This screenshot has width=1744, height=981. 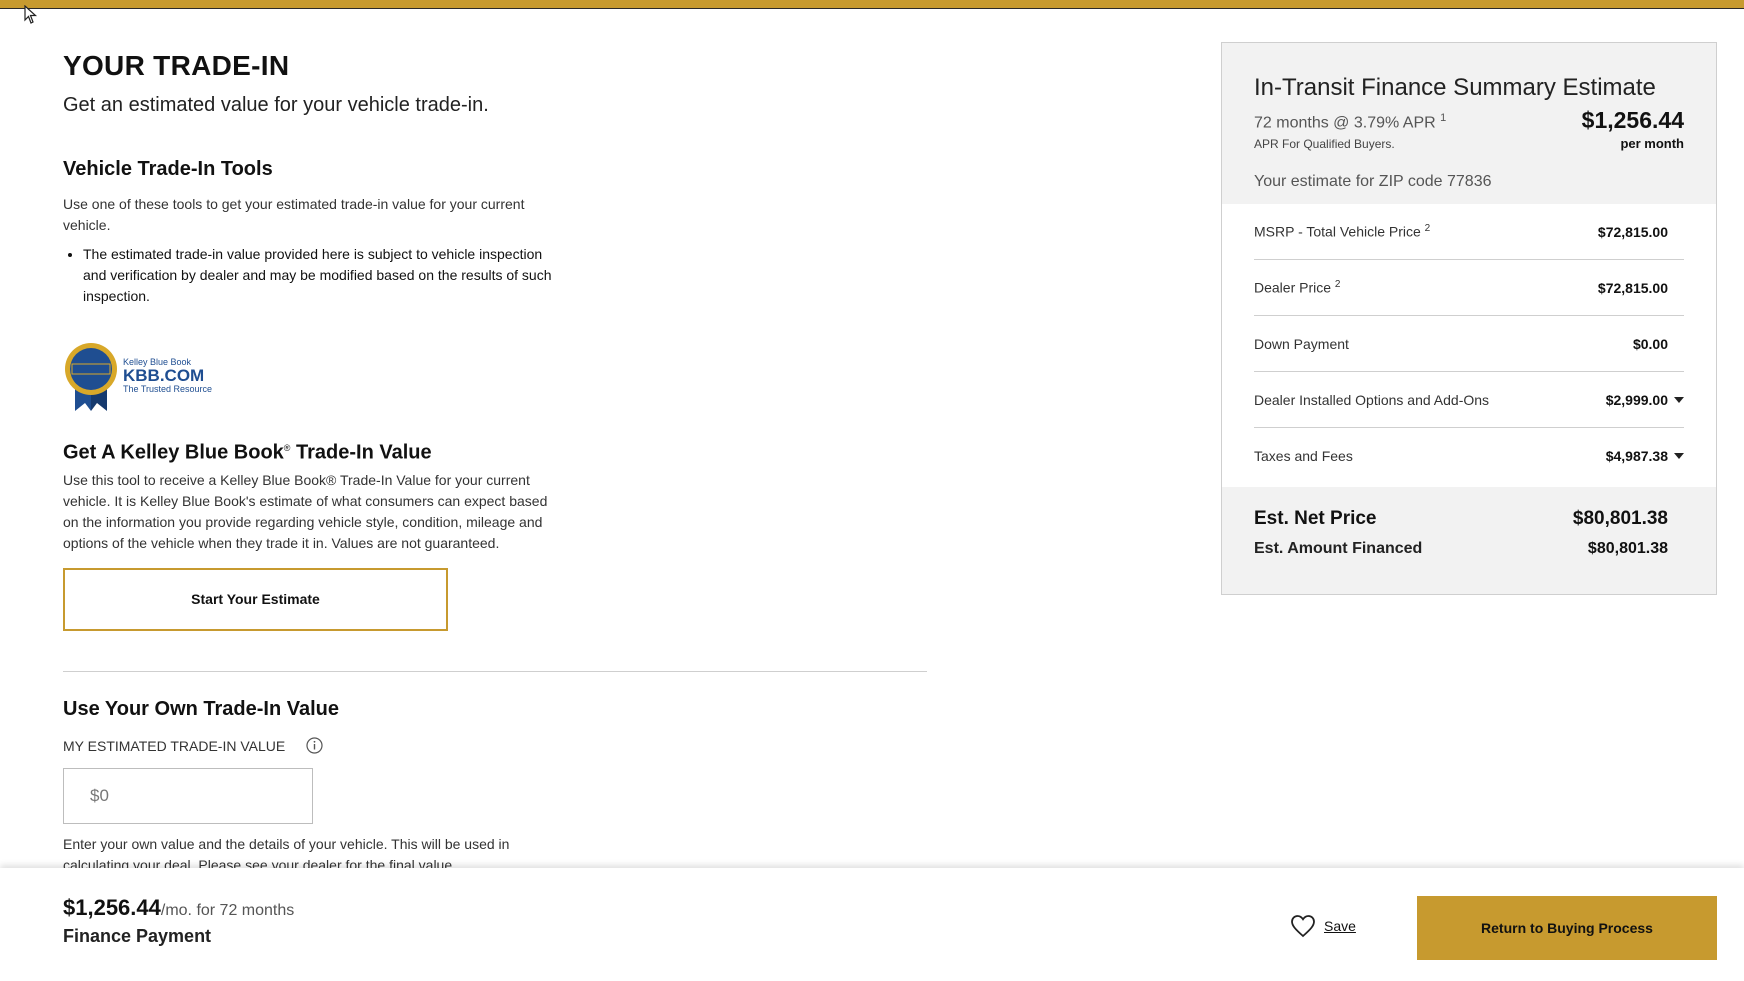 I want to click on summary-qualified-note: APR For Qualified Buyers., so click(x=1324, y=144).